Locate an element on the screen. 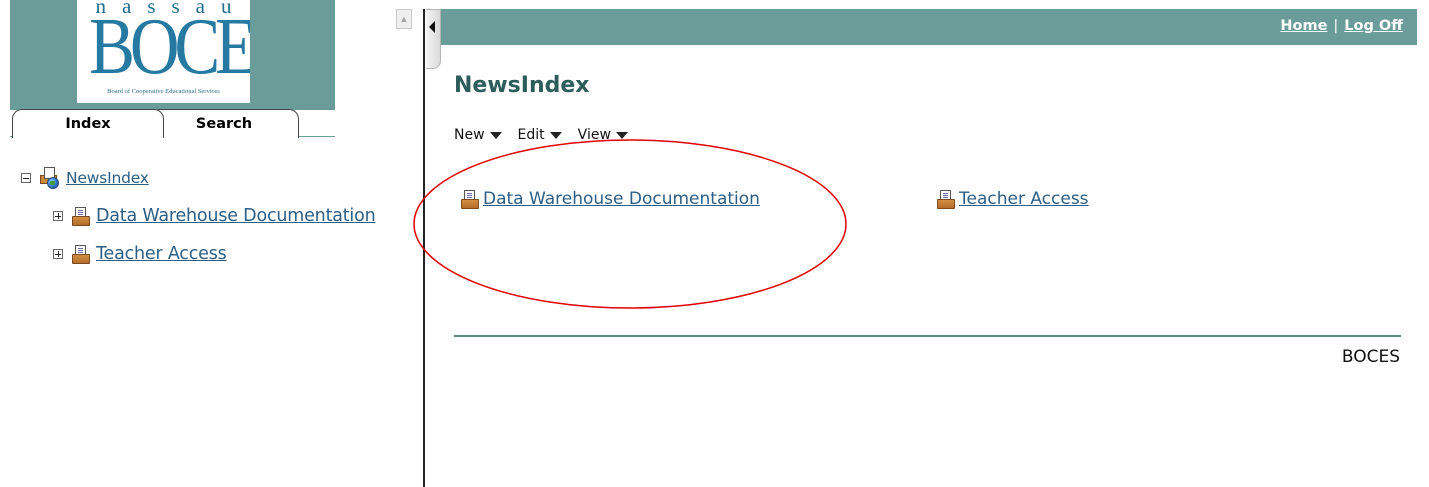 The image size is (1429, 487). tree-link-data-warehouse: Data Warehouse Documentation is located at coordinates (236, 216).